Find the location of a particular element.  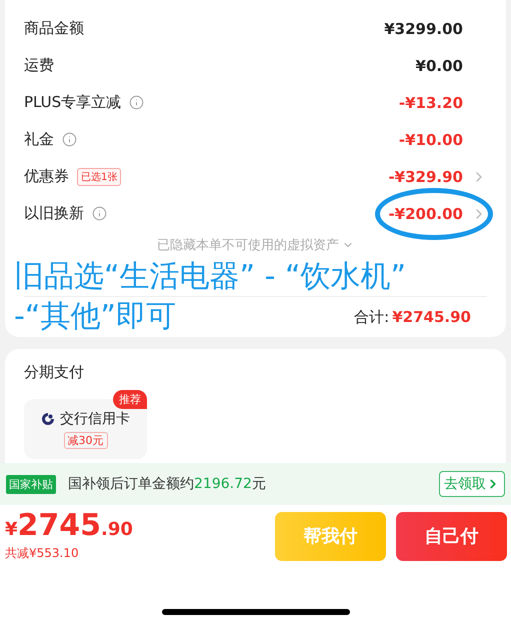

row-label: PLUS专享立减 is located at coordinates (73, 102).